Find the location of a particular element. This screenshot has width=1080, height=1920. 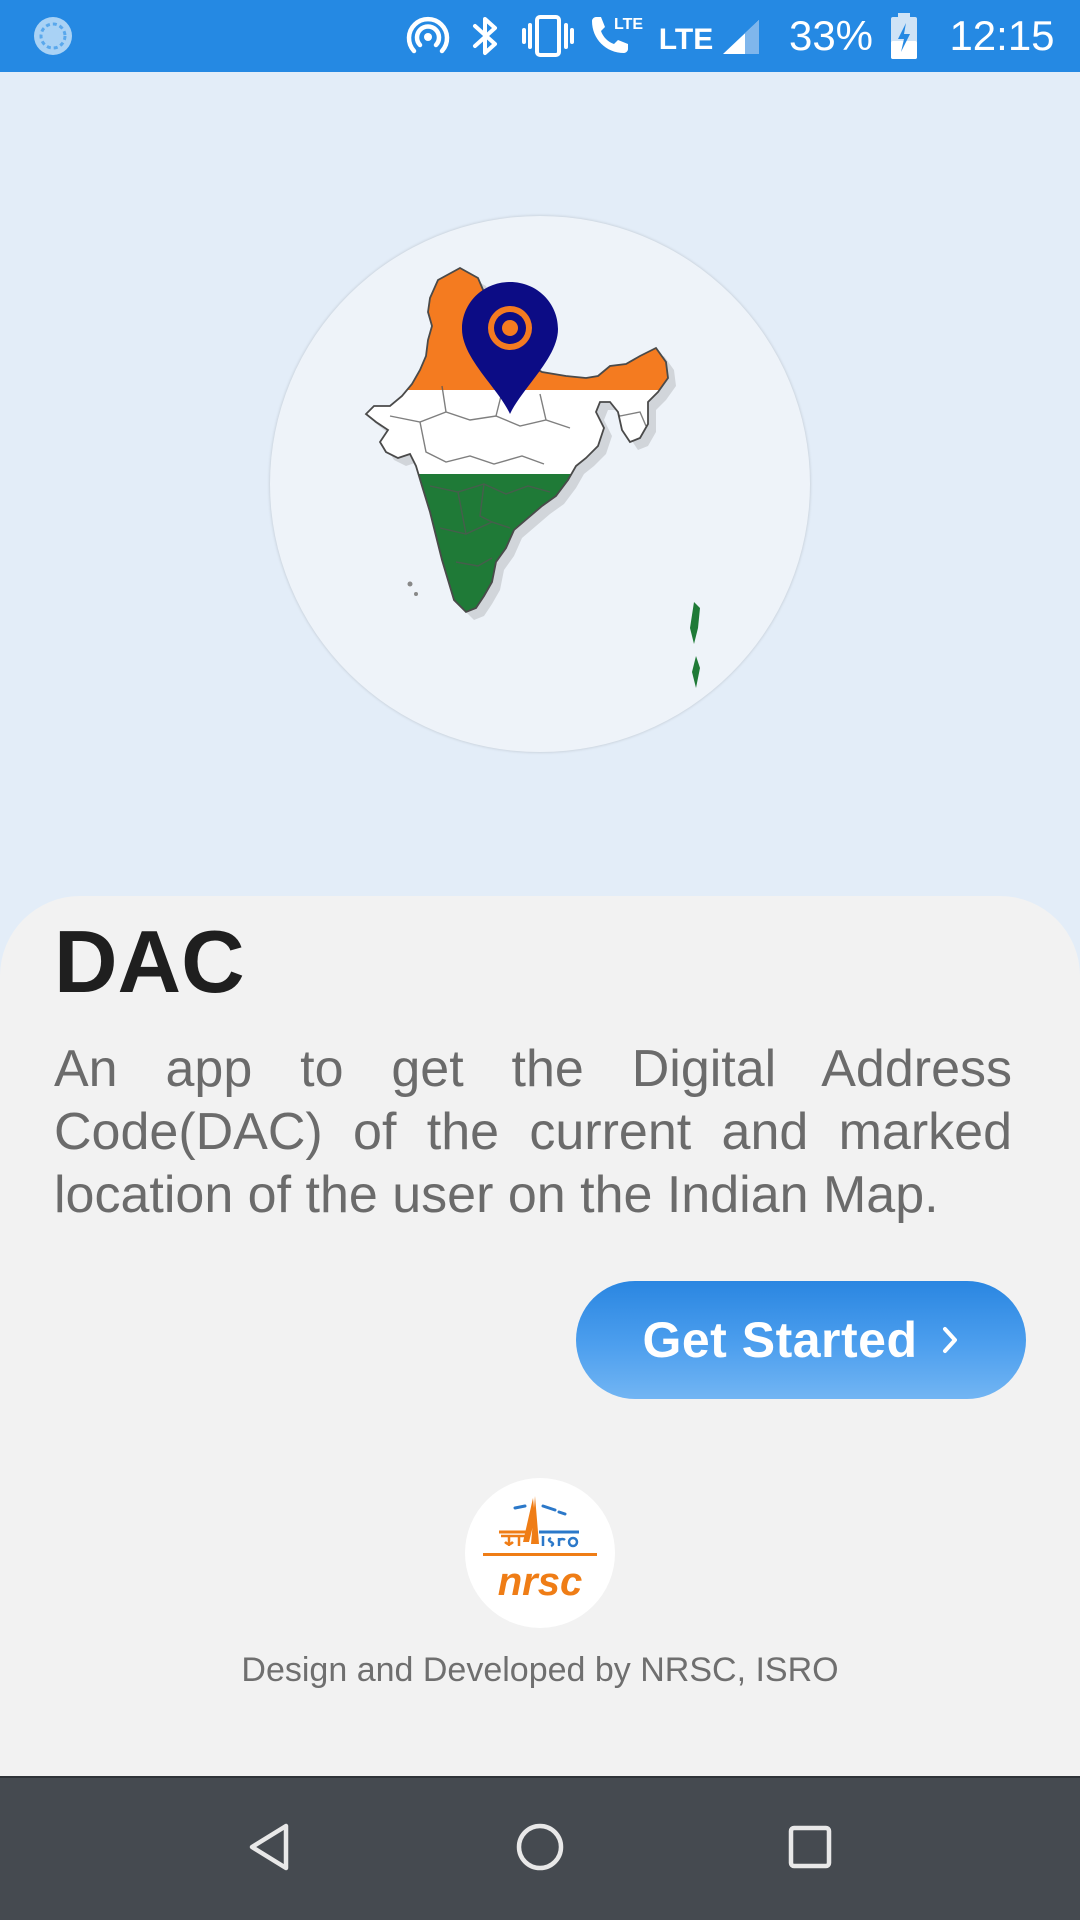

hero-illustration is located at coordinates (540, 484).